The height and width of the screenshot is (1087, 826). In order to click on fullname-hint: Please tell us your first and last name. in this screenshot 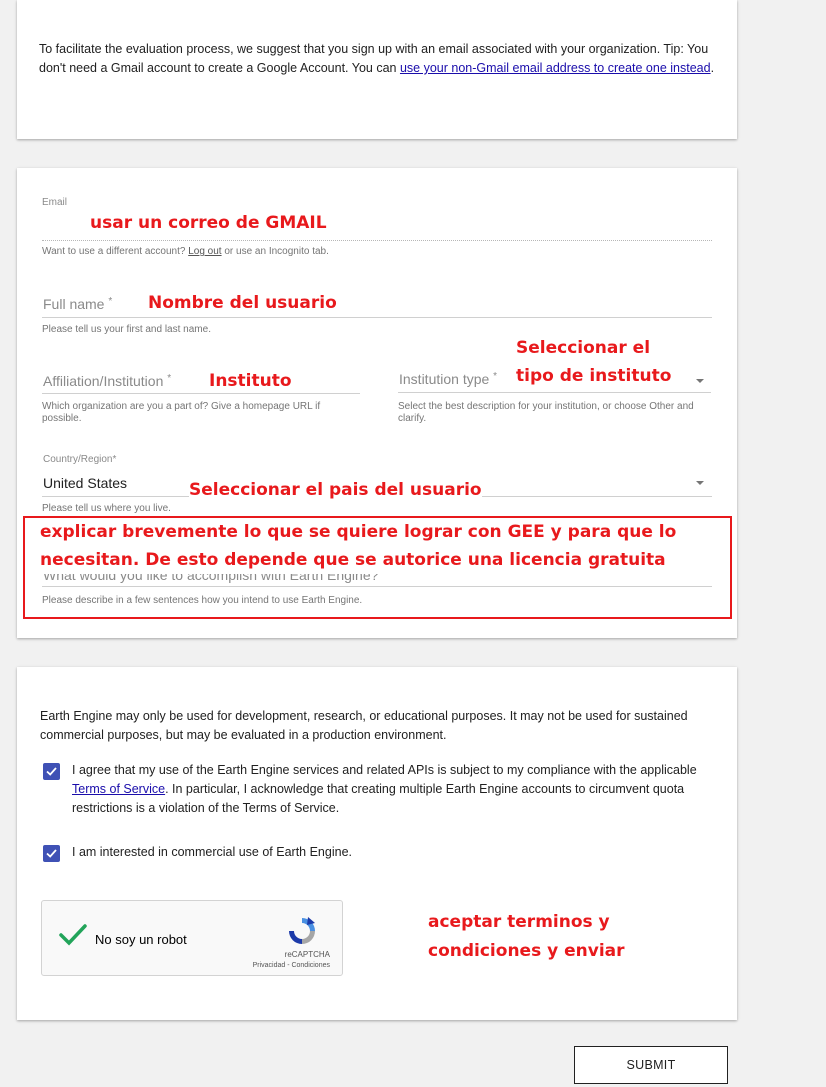, I will do `click(126, 329)`.